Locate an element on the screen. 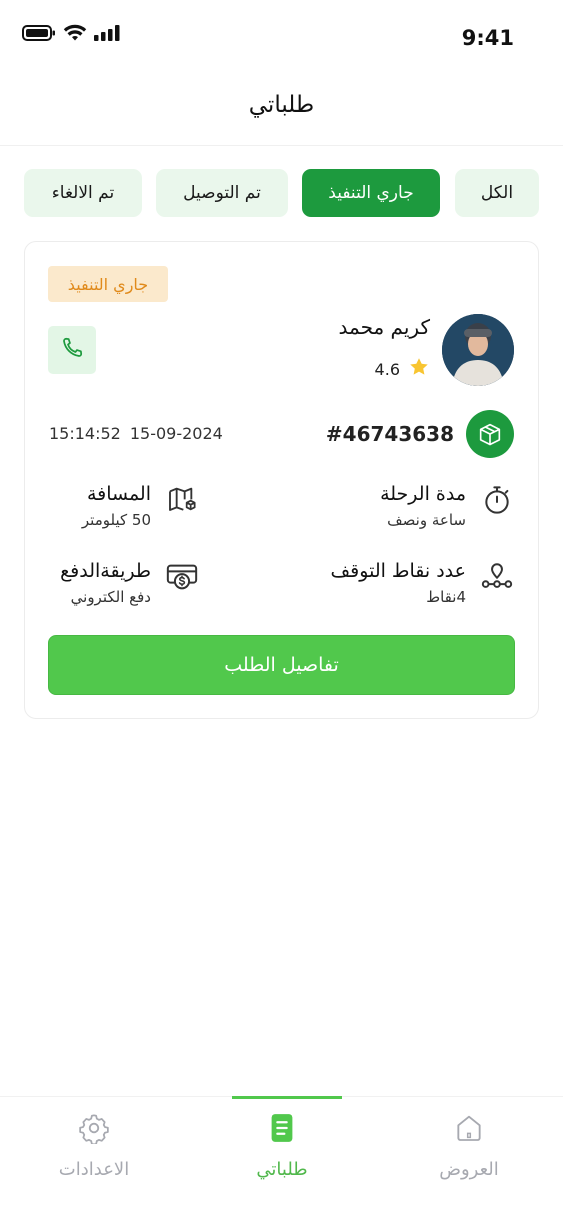 This screenshot has width=563, height=1218. nav-offers-label: العروض is located at coordinates (469, 1169).